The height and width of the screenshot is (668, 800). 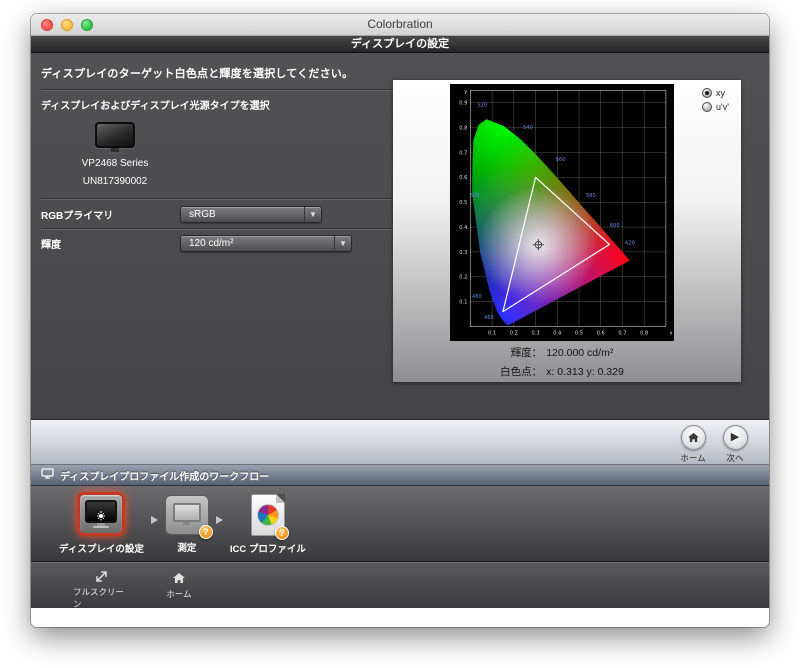 I want to click on fullscreen-icon, so click(x=101, y=576).